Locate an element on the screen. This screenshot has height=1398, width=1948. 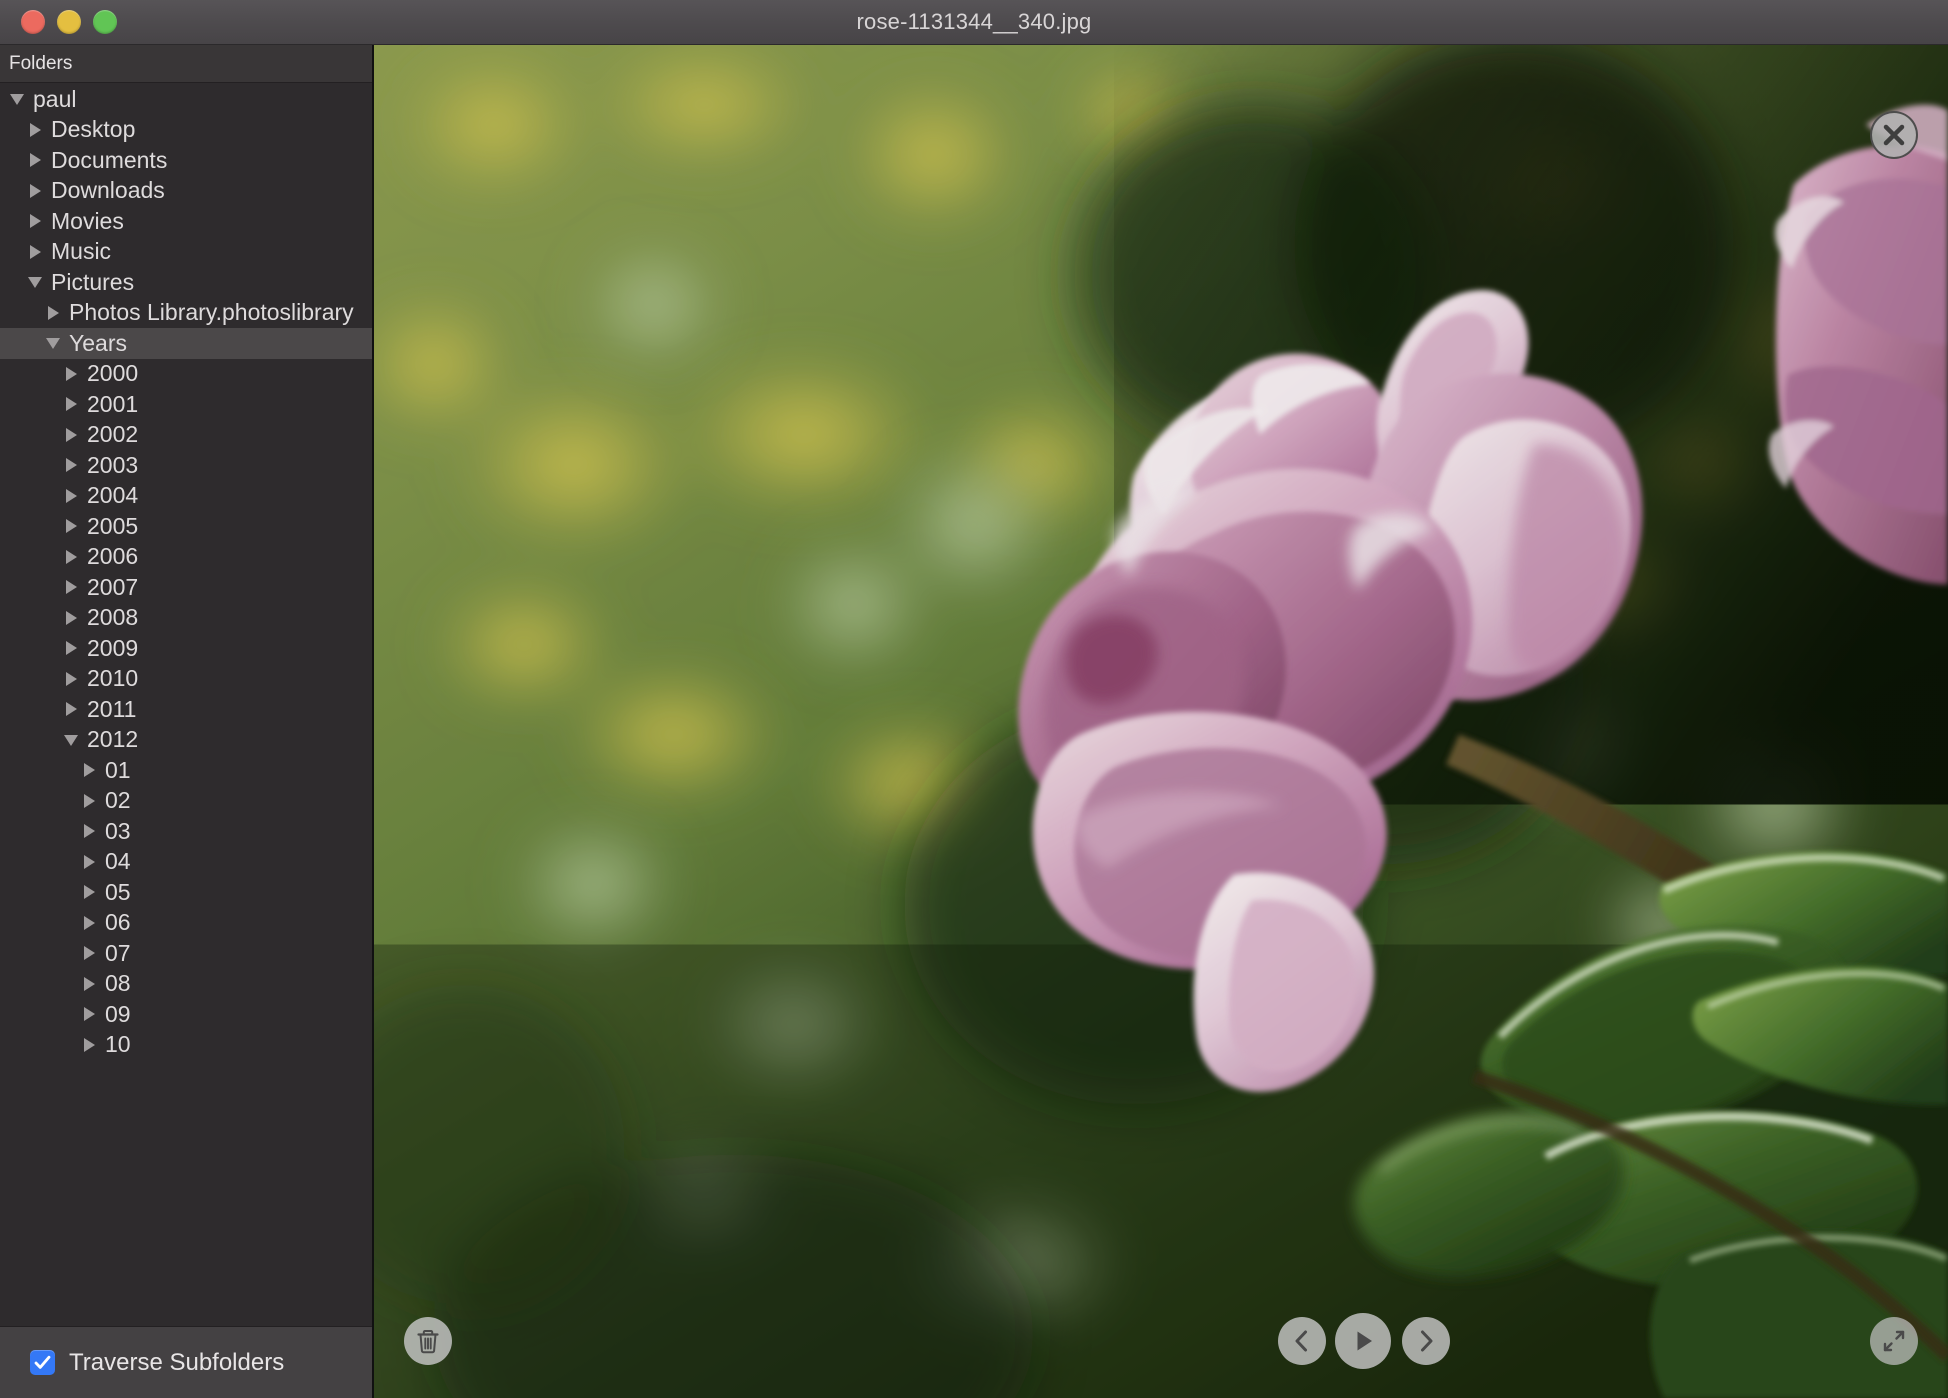
play-icon is located at coordinates (1364, 1341).